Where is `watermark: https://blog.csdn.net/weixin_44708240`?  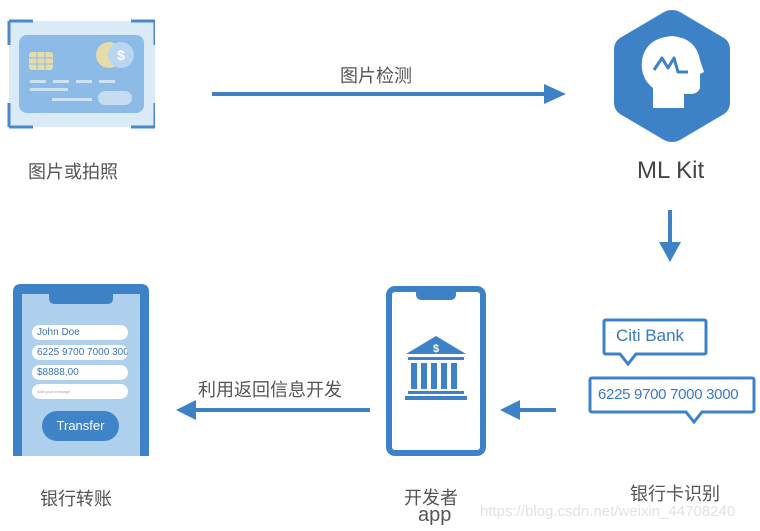 watermark: https://blog.csdn.net/weixin_44708240 is located at coordinates (608, 511).